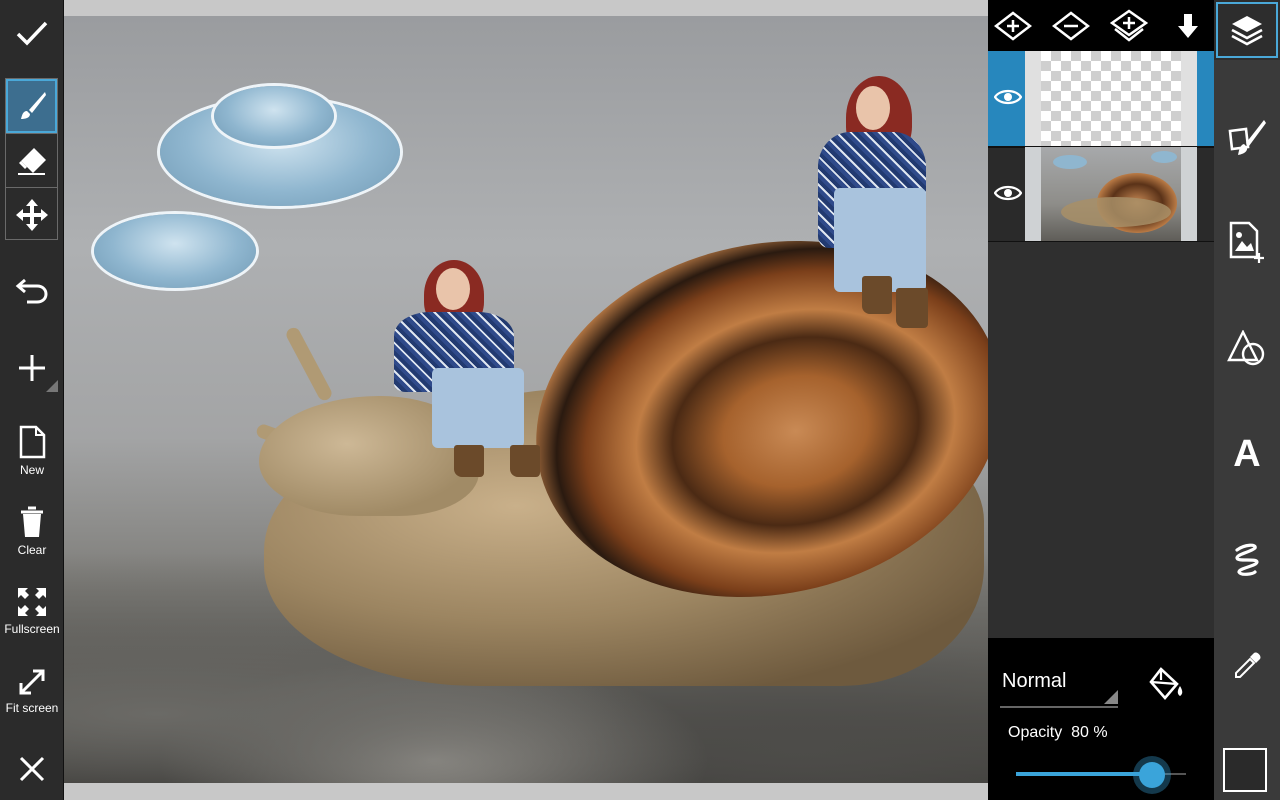  I want to click on layers-icon, so click(1247, 31).